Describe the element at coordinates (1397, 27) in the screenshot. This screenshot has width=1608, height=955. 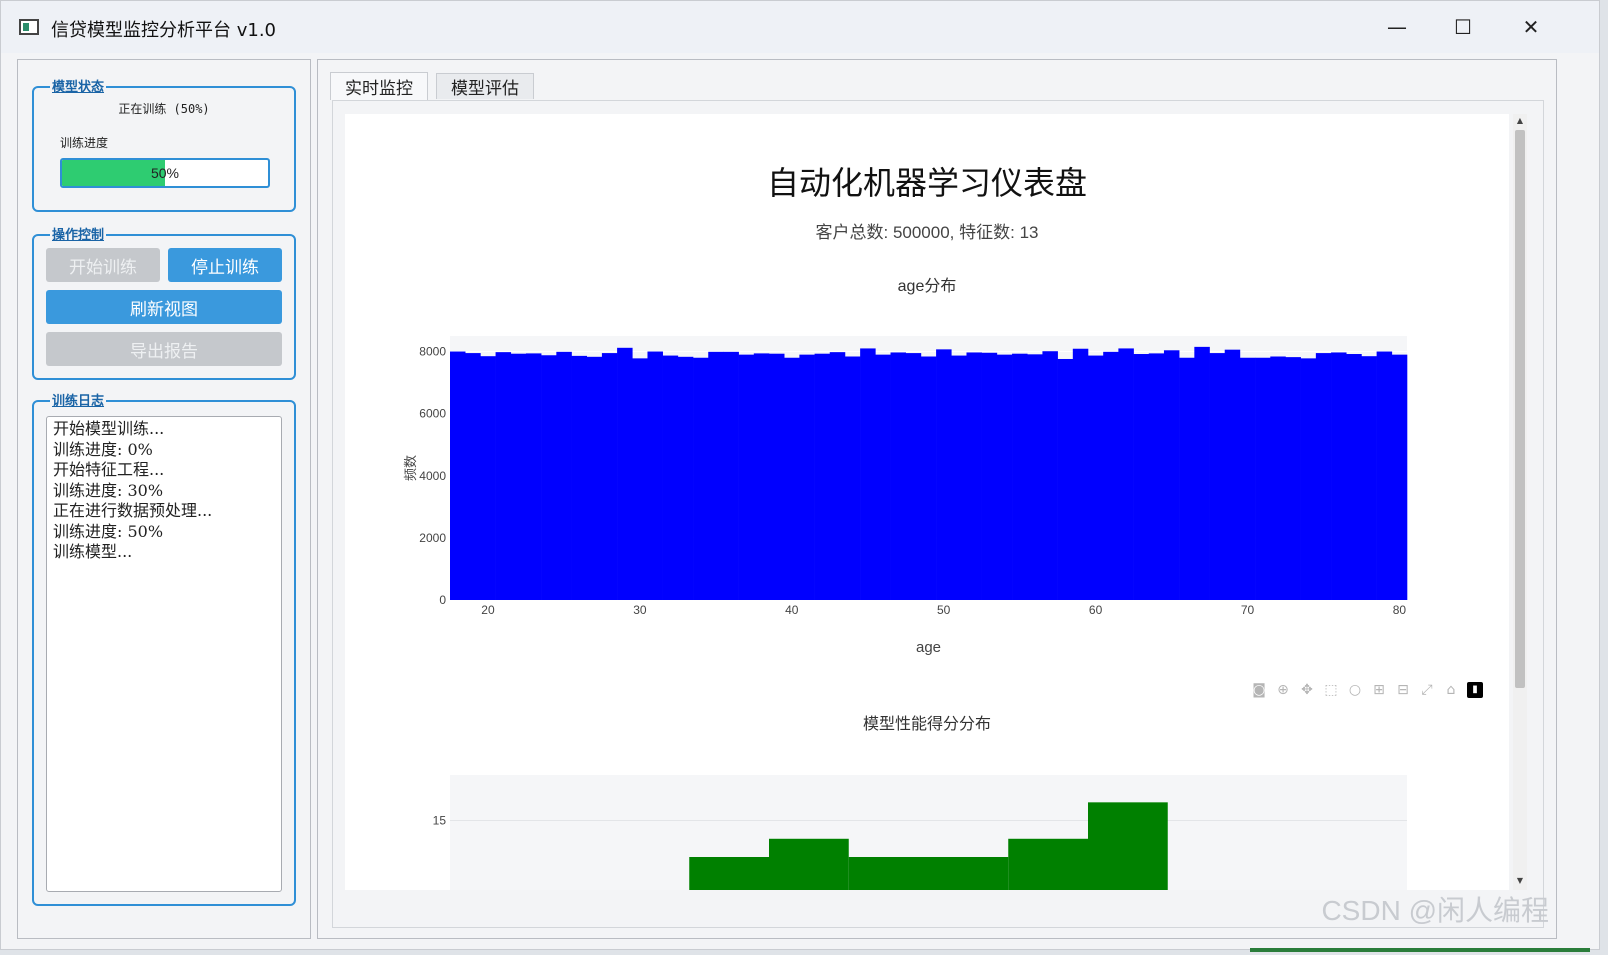
I see `minimize-button: —` at that location.